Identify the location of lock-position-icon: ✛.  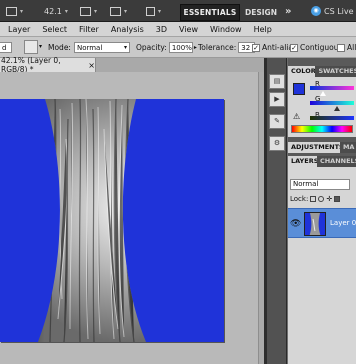
(329, 199).